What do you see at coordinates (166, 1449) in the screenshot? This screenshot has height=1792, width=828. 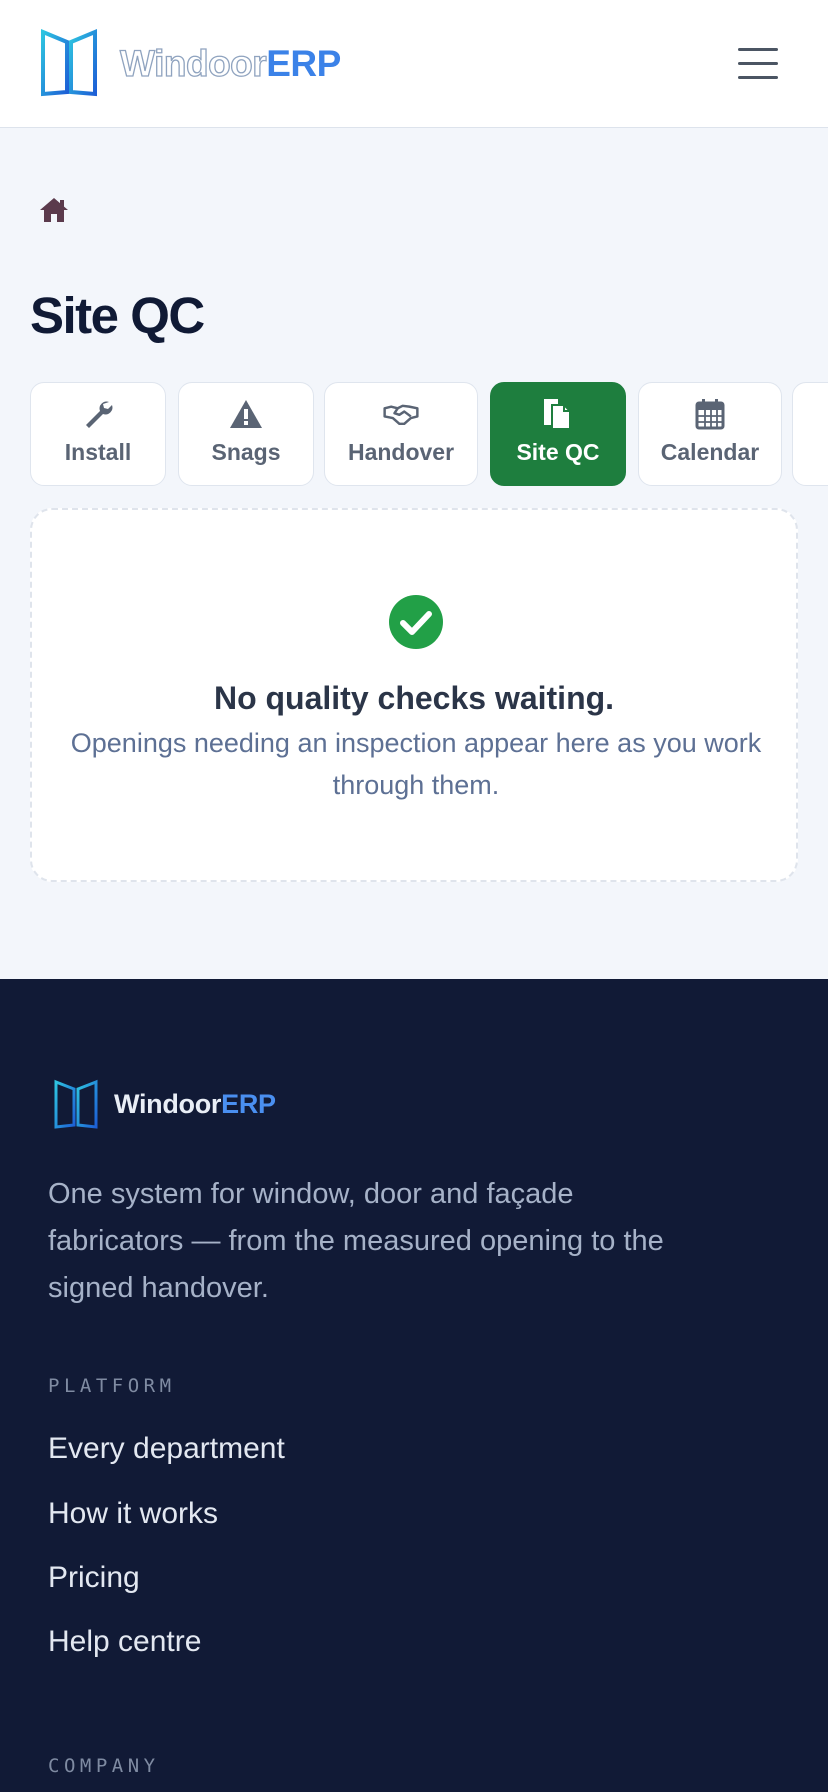 I see `footer-link-every-department: Every department` at bounding box center [166, 1449].